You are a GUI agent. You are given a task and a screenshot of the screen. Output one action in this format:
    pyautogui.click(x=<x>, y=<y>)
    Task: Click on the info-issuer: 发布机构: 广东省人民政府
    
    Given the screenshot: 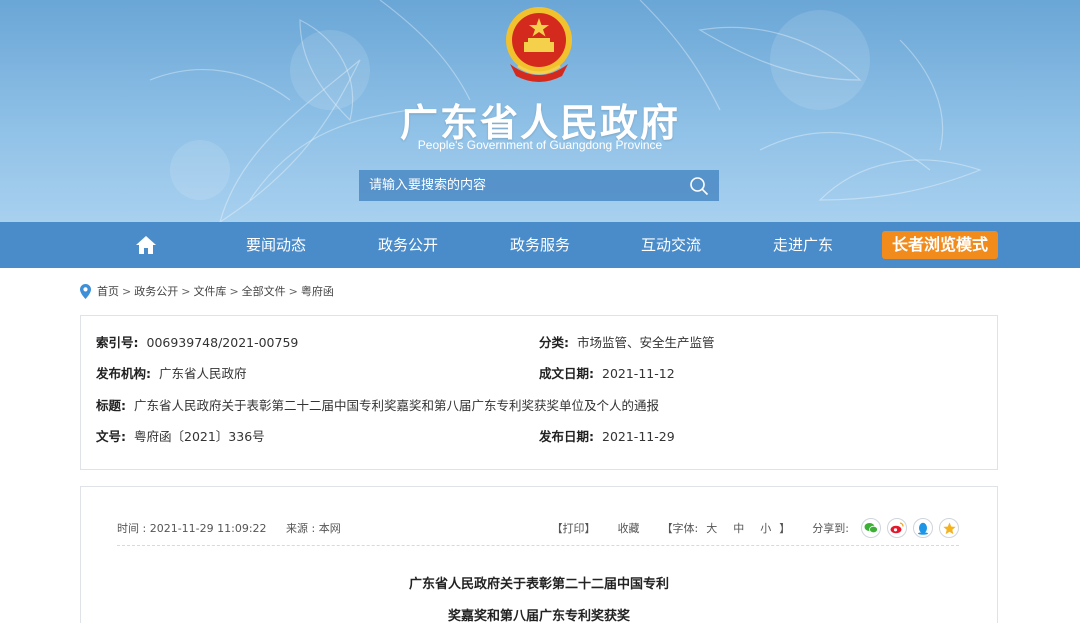 What is the action you would take?
    pyautogui.click(x=171, y=372)
    